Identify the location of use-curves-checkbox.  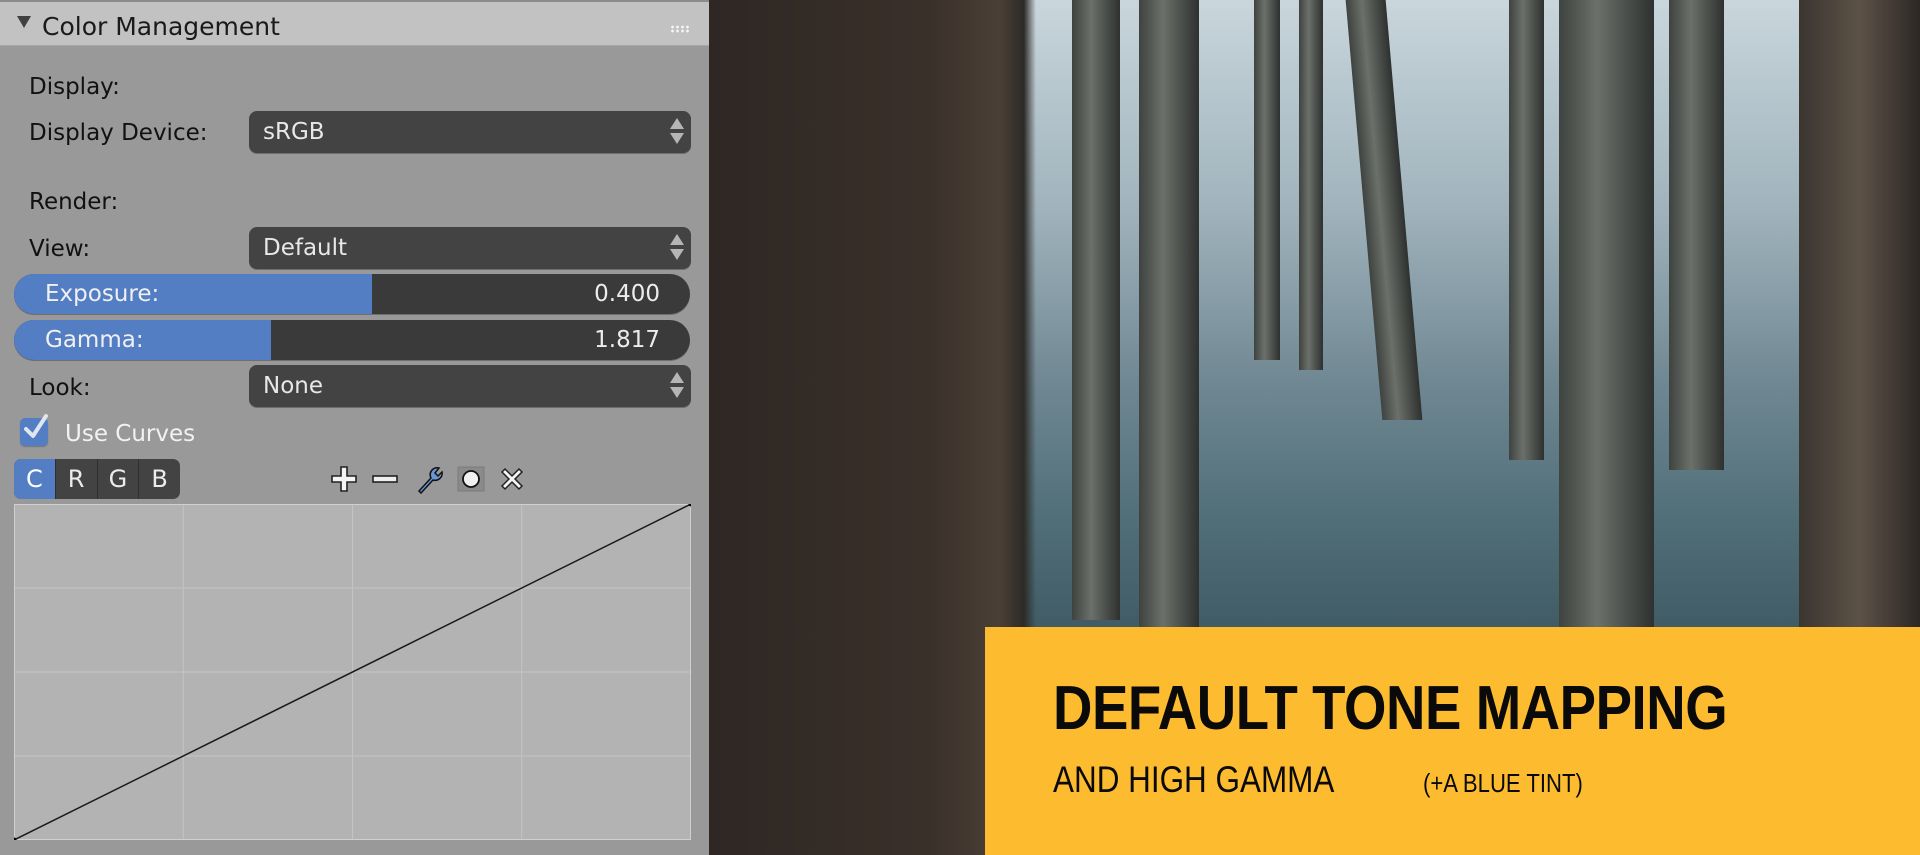
(34, 430).